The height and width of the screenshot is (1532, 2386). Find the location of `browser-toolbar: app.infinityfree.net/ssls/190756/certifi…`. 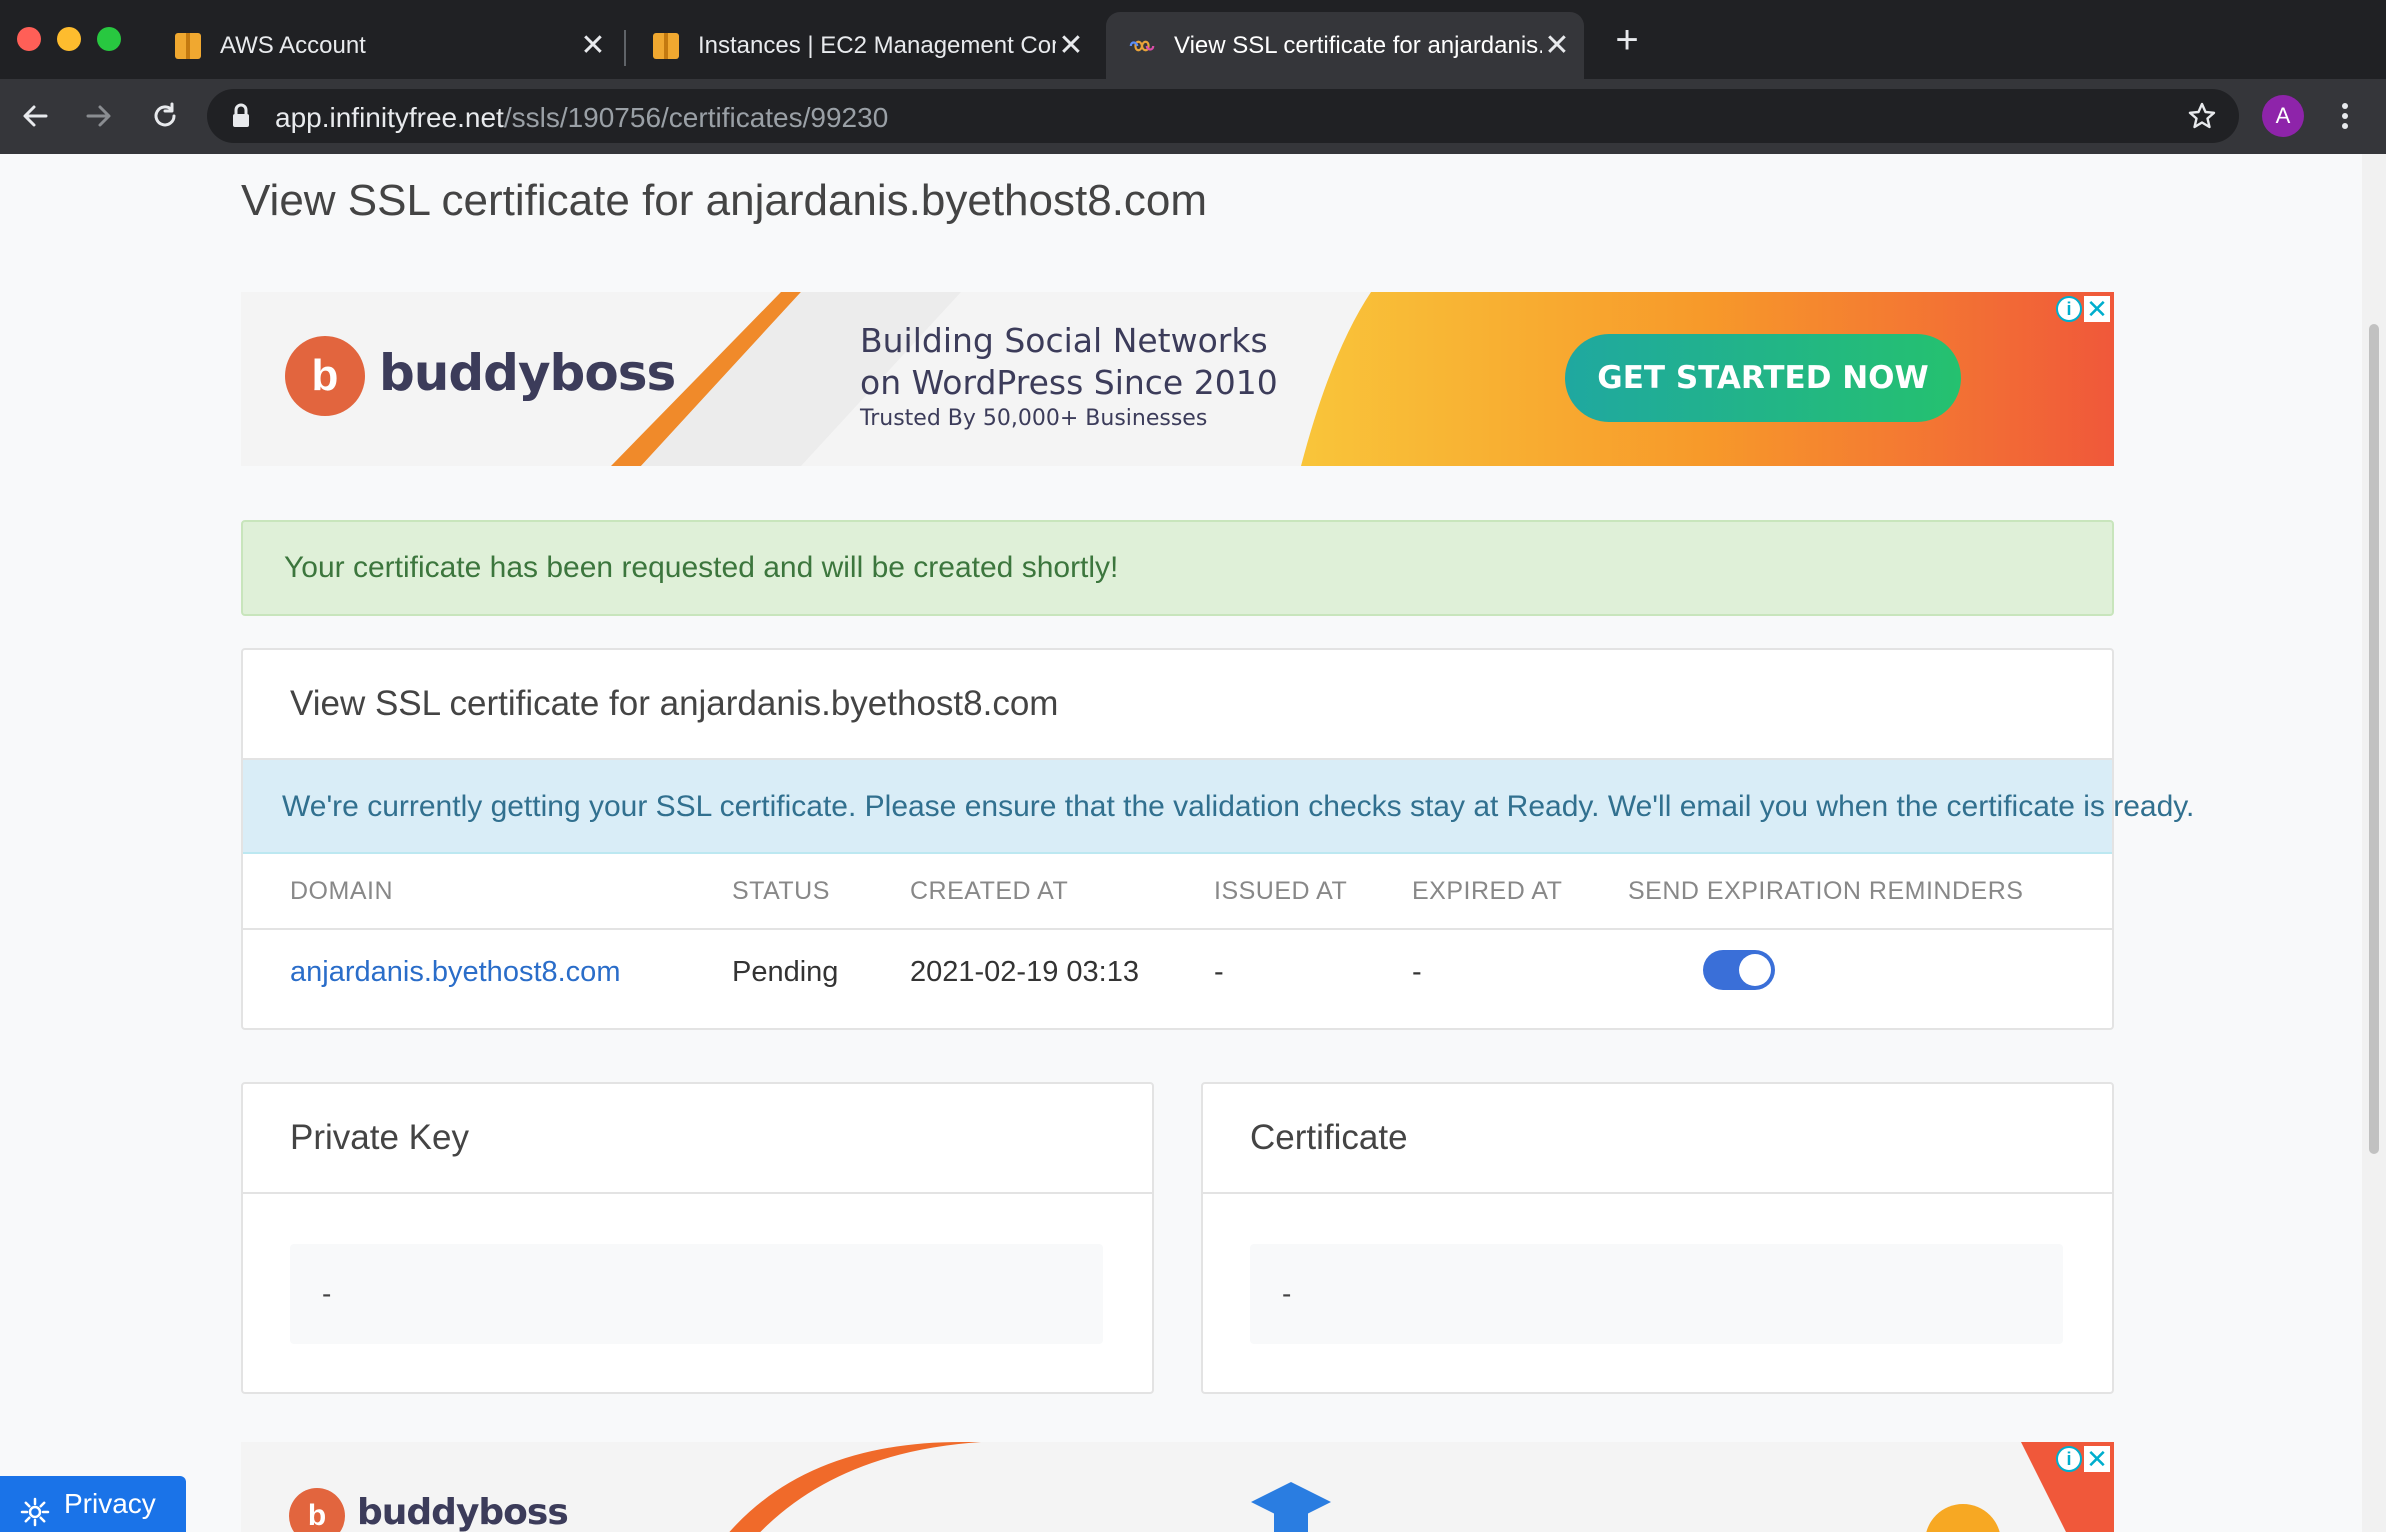

browser-toolbar: app.infinityfree.net/ssls/190756/certifi… is located at coordinates (1193, 116).